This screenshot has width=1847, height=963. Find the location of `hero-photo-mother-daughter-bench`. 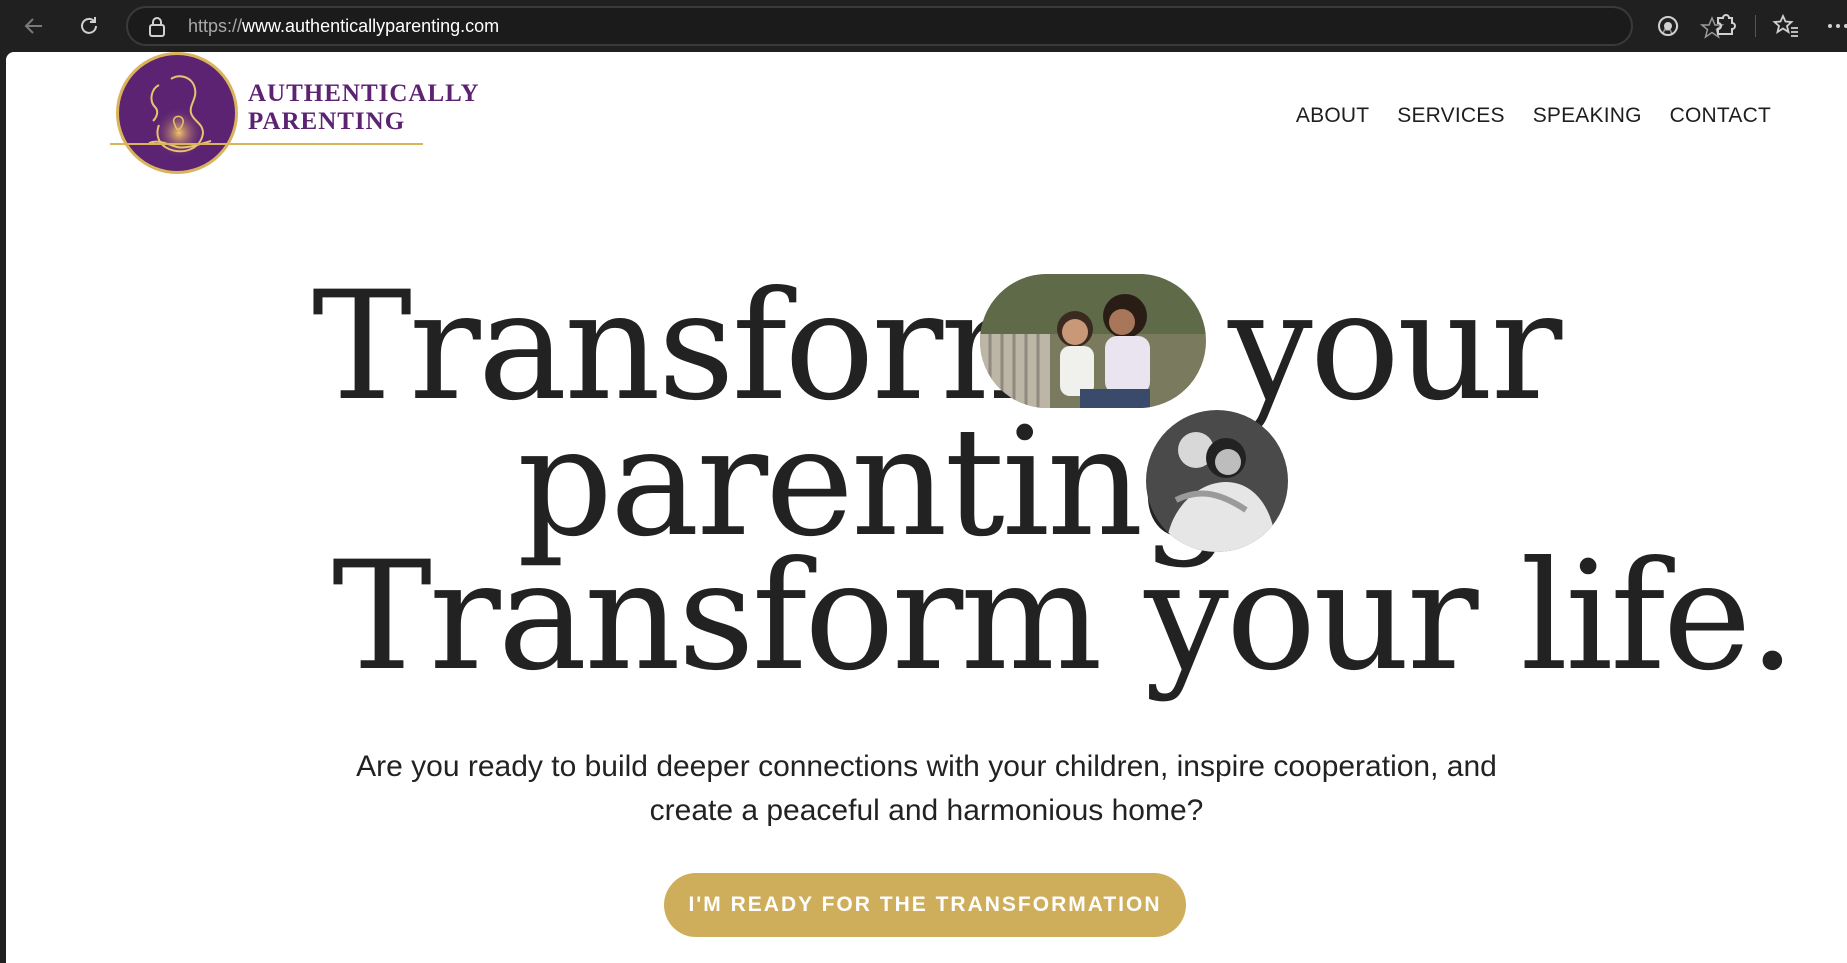

hero-photo-mother-daughter-bench is located at coordinates (1093, 341).